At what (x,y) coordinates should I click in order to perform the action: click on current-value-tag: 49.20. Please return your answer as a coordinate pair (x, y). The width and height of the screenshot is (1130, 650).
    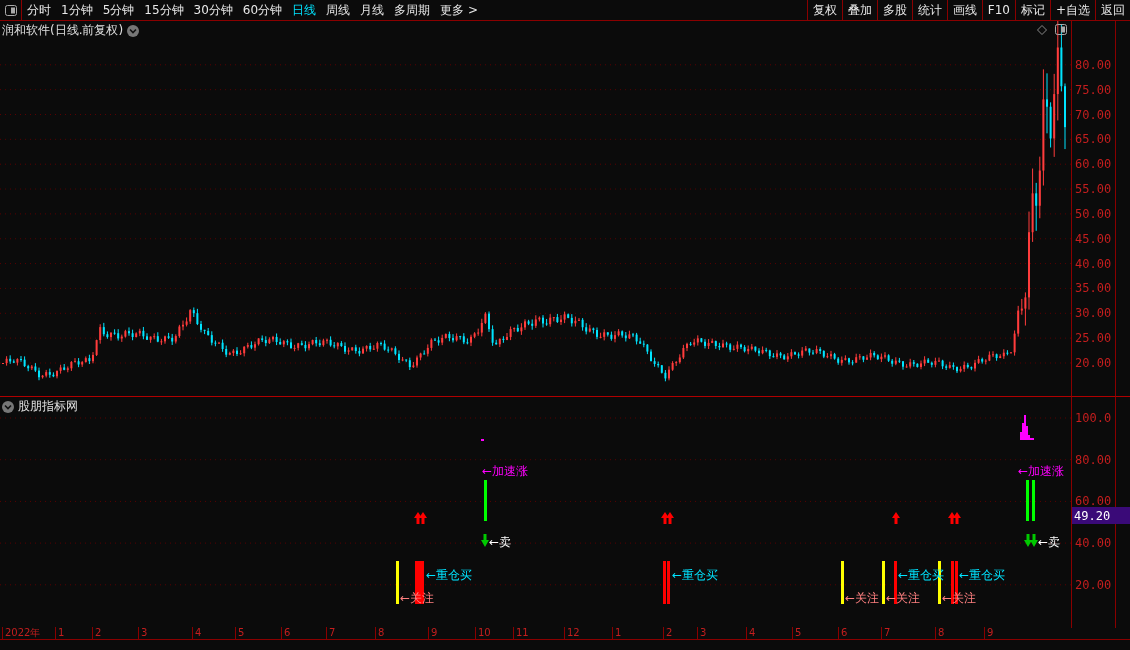
    Looking at the image, I should click on (1101, 515).